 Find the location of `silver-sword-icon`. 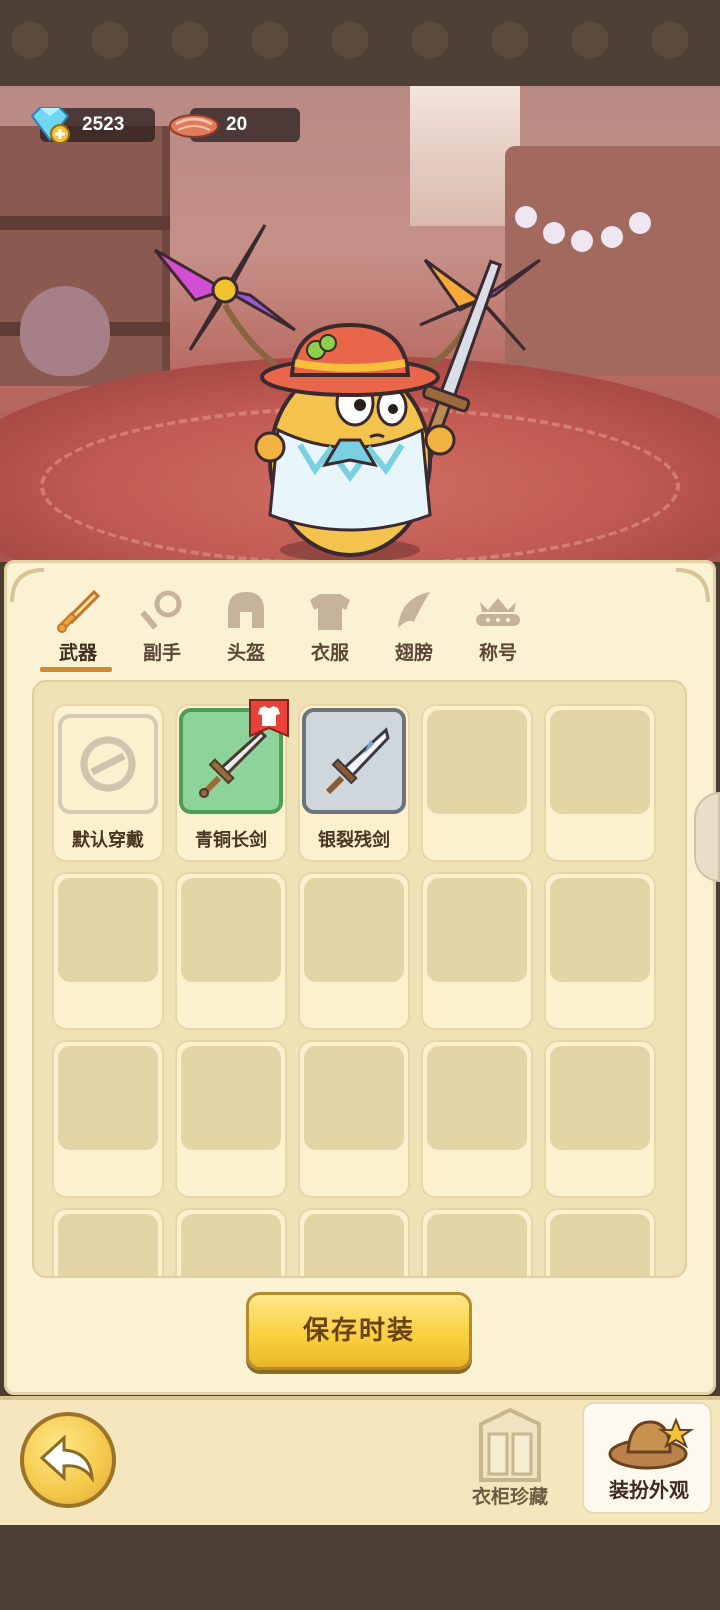

silver-sword-icon is located at coordinates (357, 761).